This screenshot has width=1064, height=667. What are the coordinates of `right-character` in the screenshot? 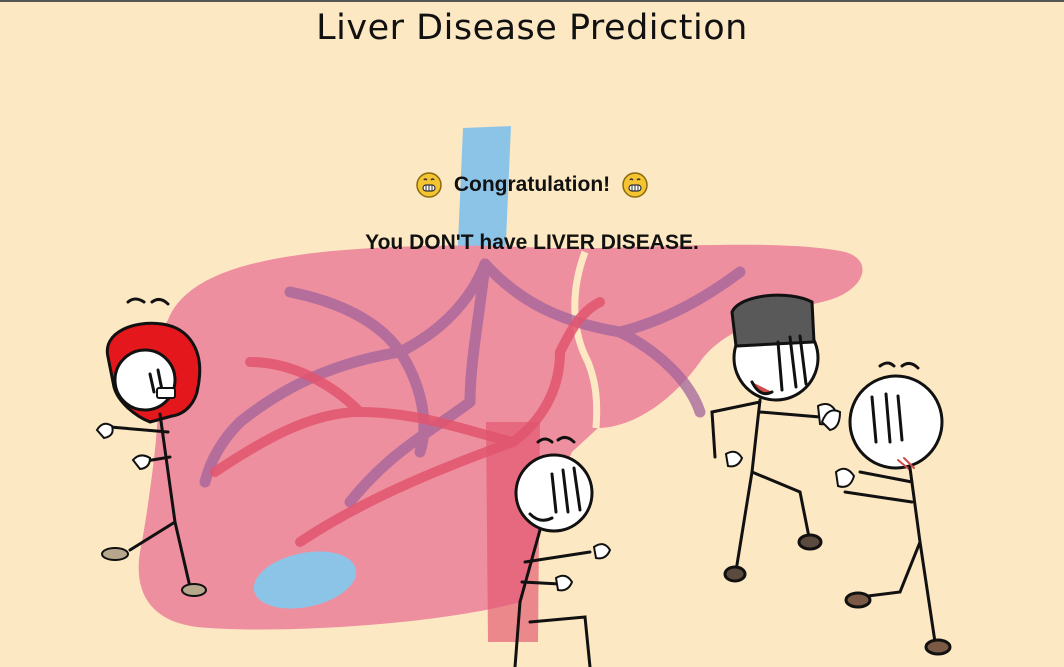 It's located at (886, 508).